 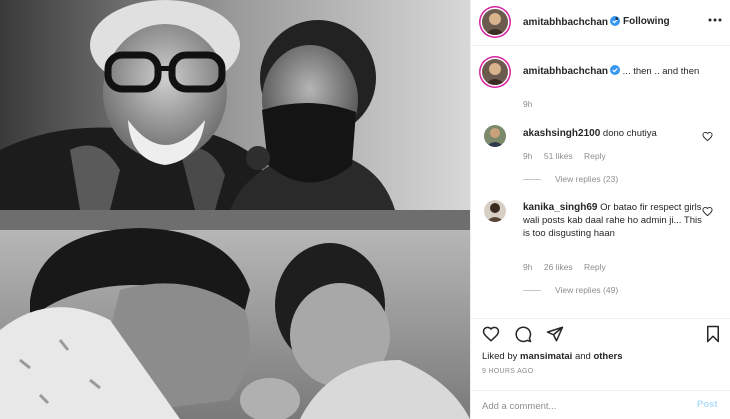 What do you see at coordinates (661, 71) in the screenshot?
I see `caption-text: ... then .. and then` at bounding box center [661, 71].